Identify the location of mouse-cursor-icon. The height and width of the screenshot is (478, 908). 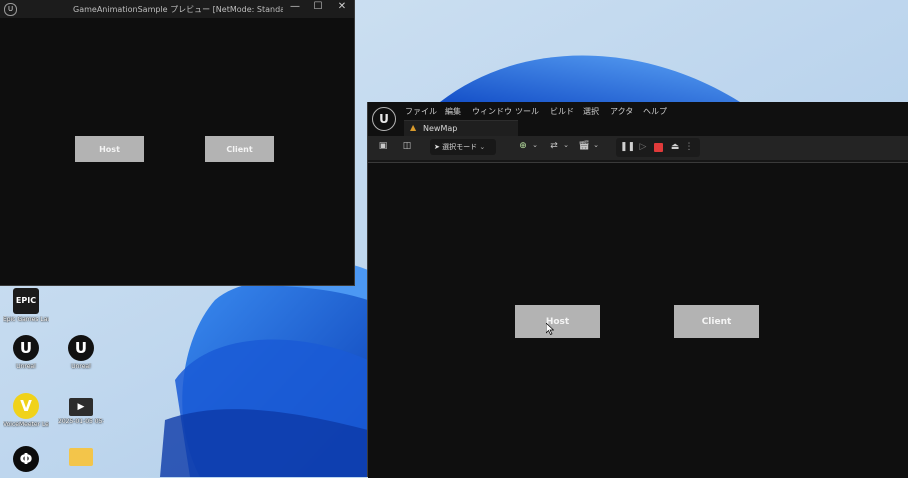
(550, 329).